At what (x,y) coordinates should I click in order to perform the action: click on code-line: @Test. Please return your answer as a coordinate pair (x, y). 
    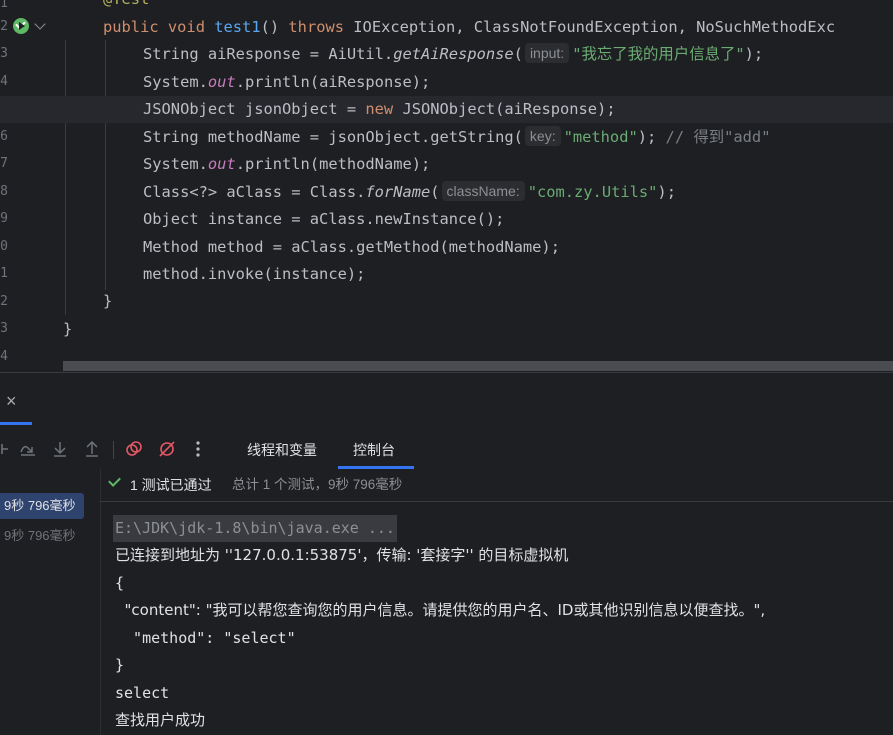
    Looking at the image, I should click on (498, 6).